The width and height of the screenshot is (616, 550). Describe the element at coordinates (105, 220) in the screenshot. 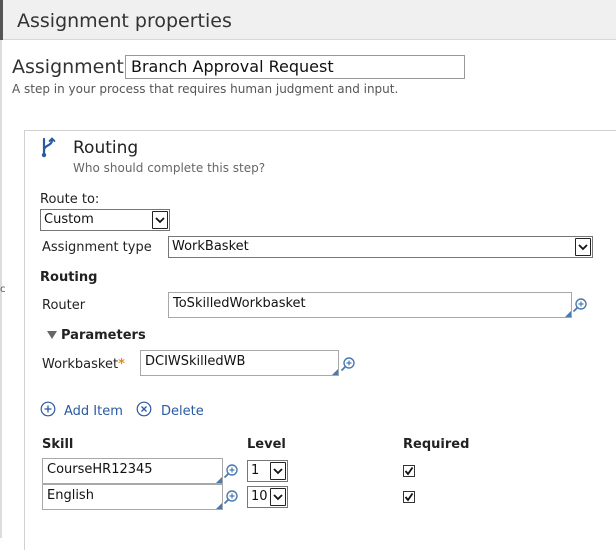

I see `route-to-select: Custom` at that location.